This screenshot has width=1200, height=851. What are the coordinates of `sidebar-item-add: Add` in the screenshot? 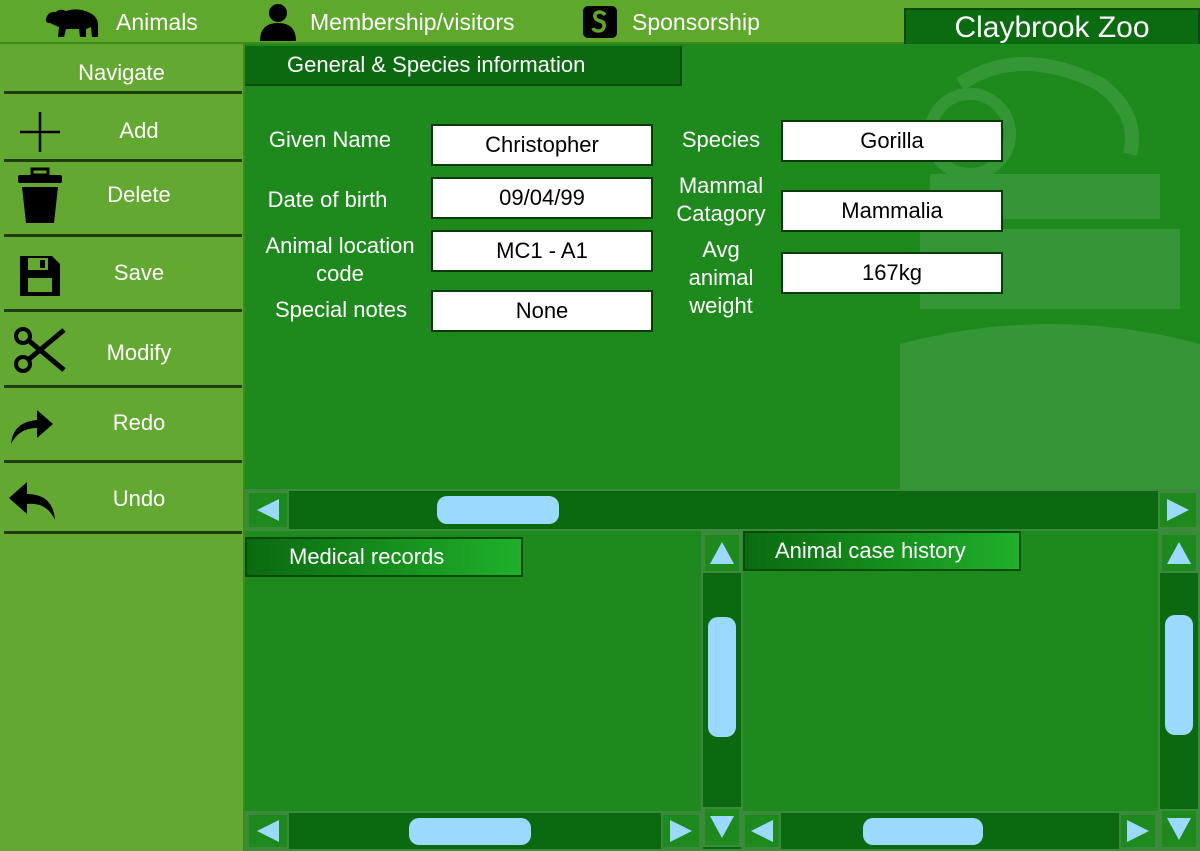 It's located at (123, 131).